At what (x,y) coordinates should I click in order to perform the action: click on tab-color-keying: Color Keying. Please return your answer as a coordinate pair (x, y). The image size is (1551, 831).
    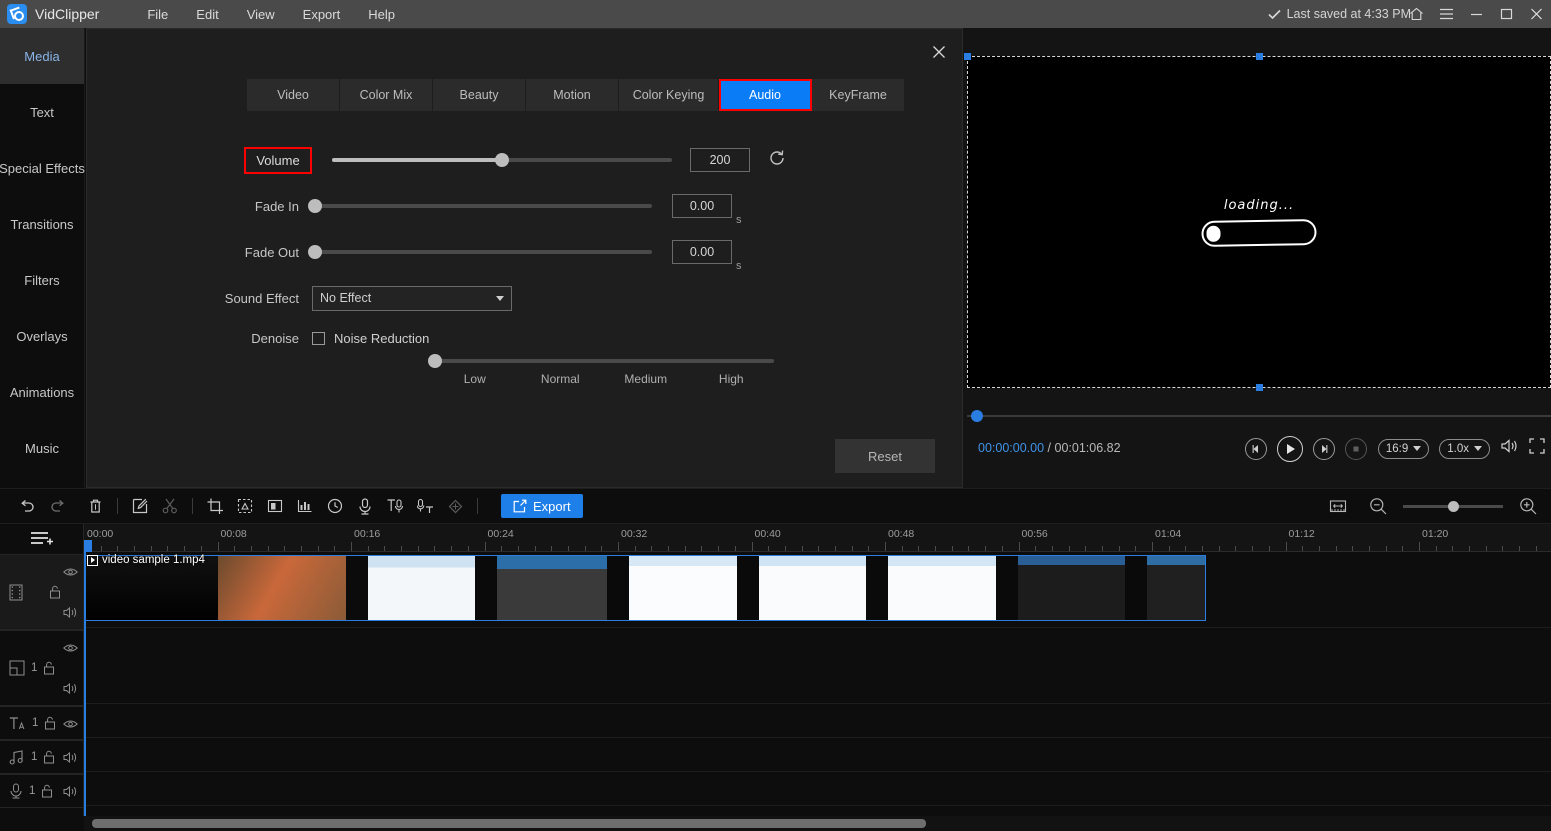
    Looking at the image, I should click on (669, 95).